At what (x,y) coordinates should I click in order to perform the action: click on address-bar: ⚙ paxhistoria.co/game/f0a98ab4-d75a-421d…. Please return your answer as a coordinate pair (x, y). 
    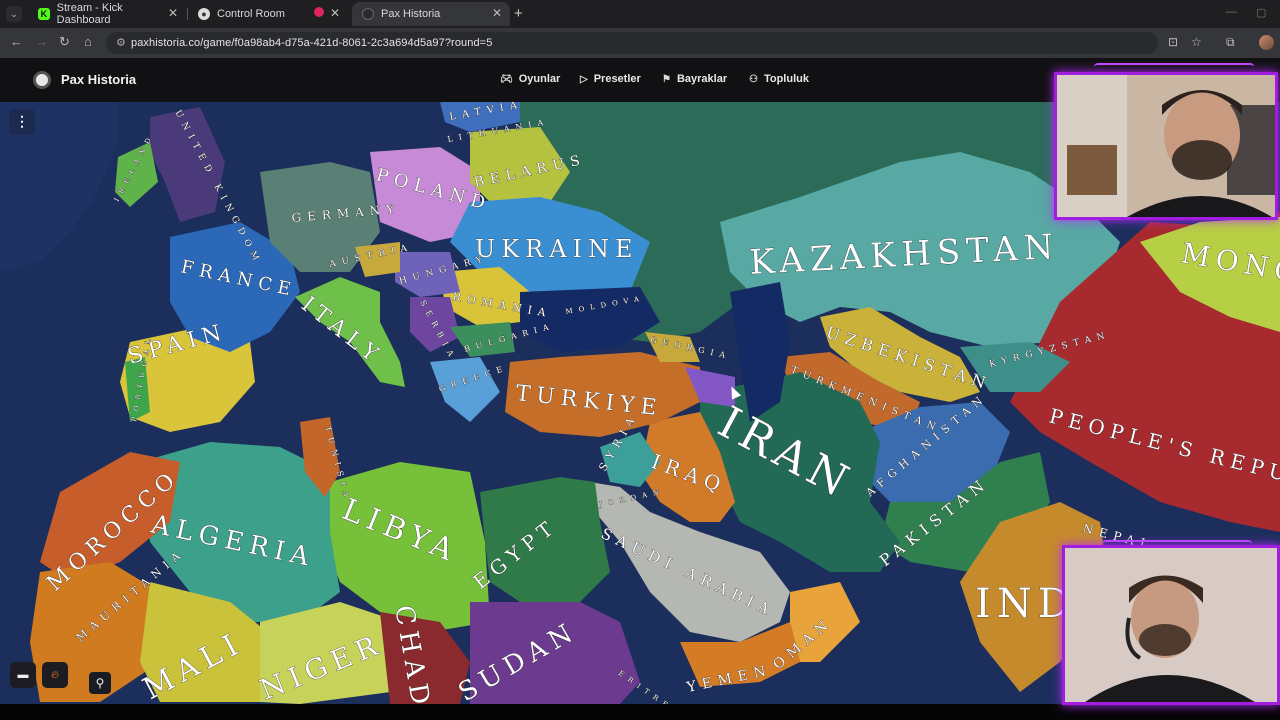
    Looking at the image, I should click on (632, 43).